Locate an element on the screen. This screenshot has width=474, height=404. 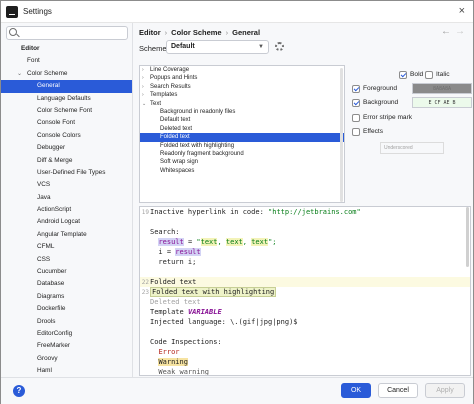
sidebar-item: General is located at coordinates (66, 86).